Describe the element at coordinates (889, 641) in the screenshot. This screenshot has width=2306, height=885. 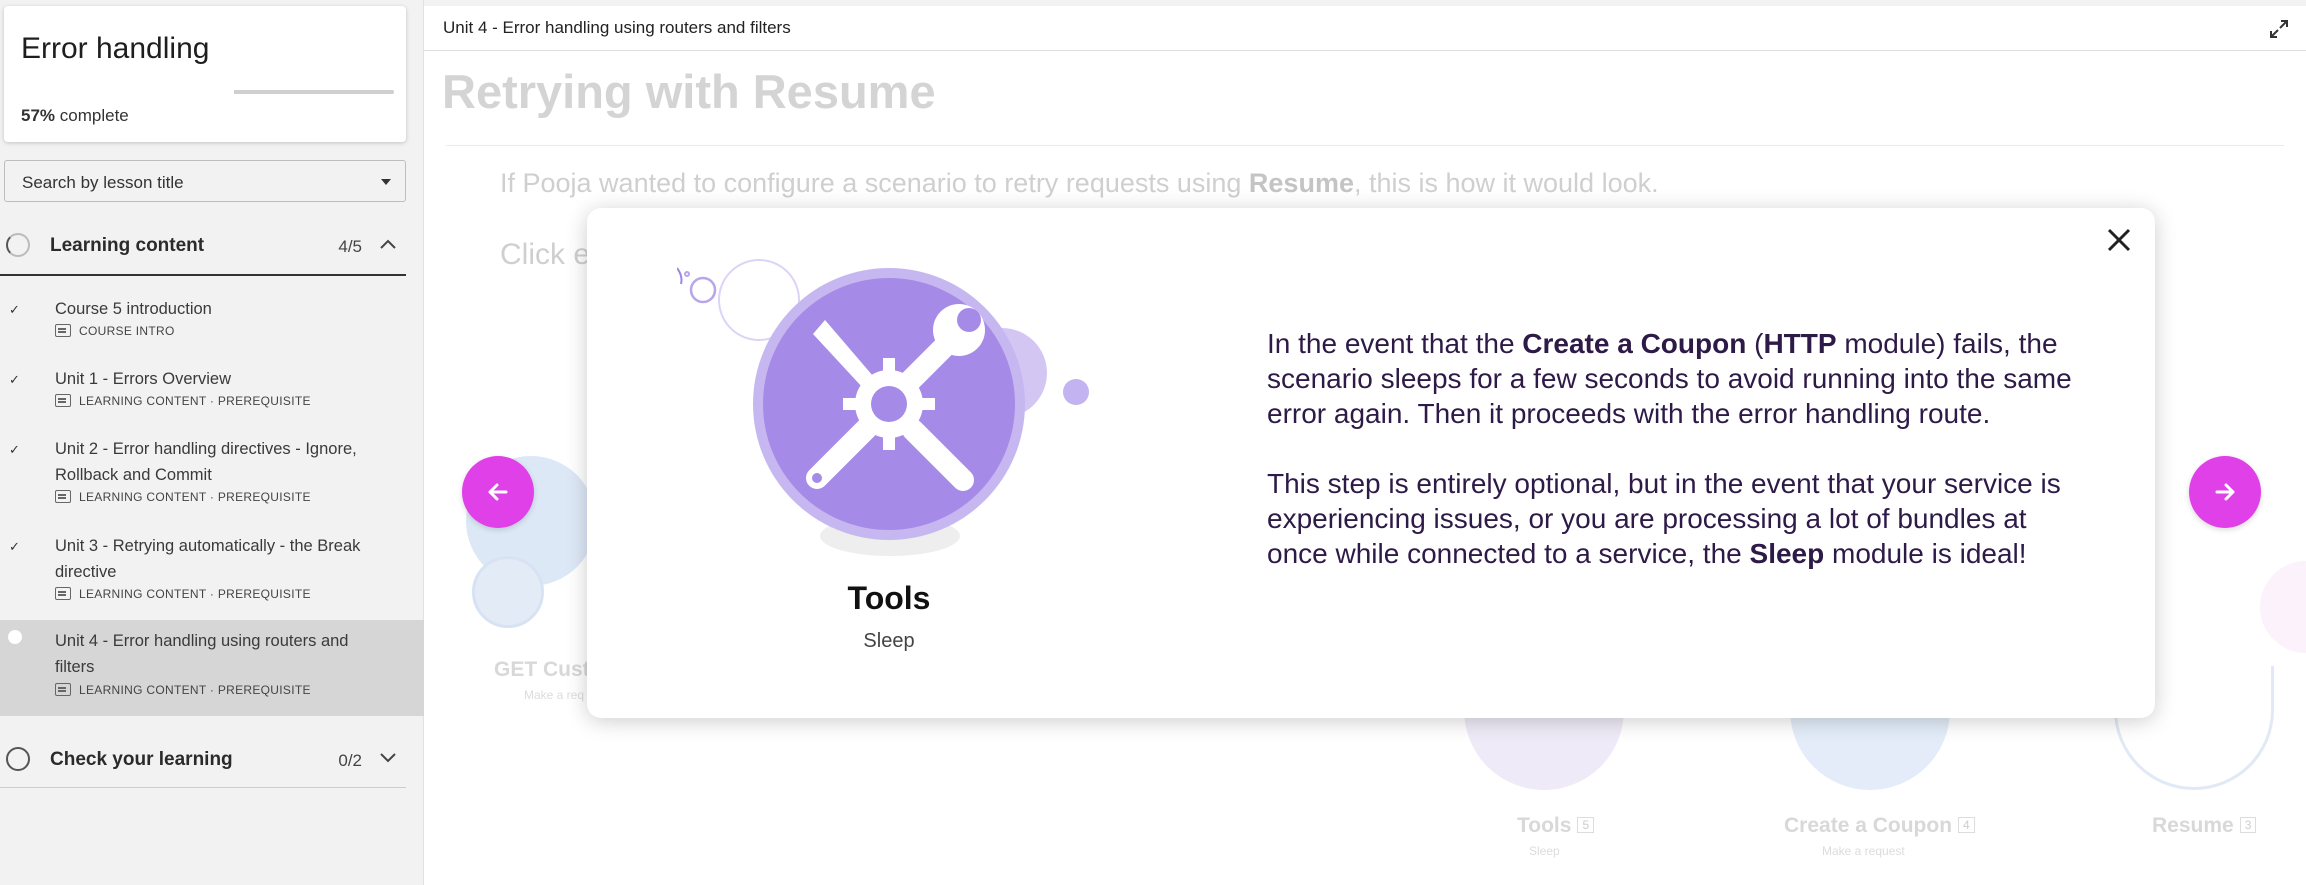
I see `module-action: Sleep` at that location.